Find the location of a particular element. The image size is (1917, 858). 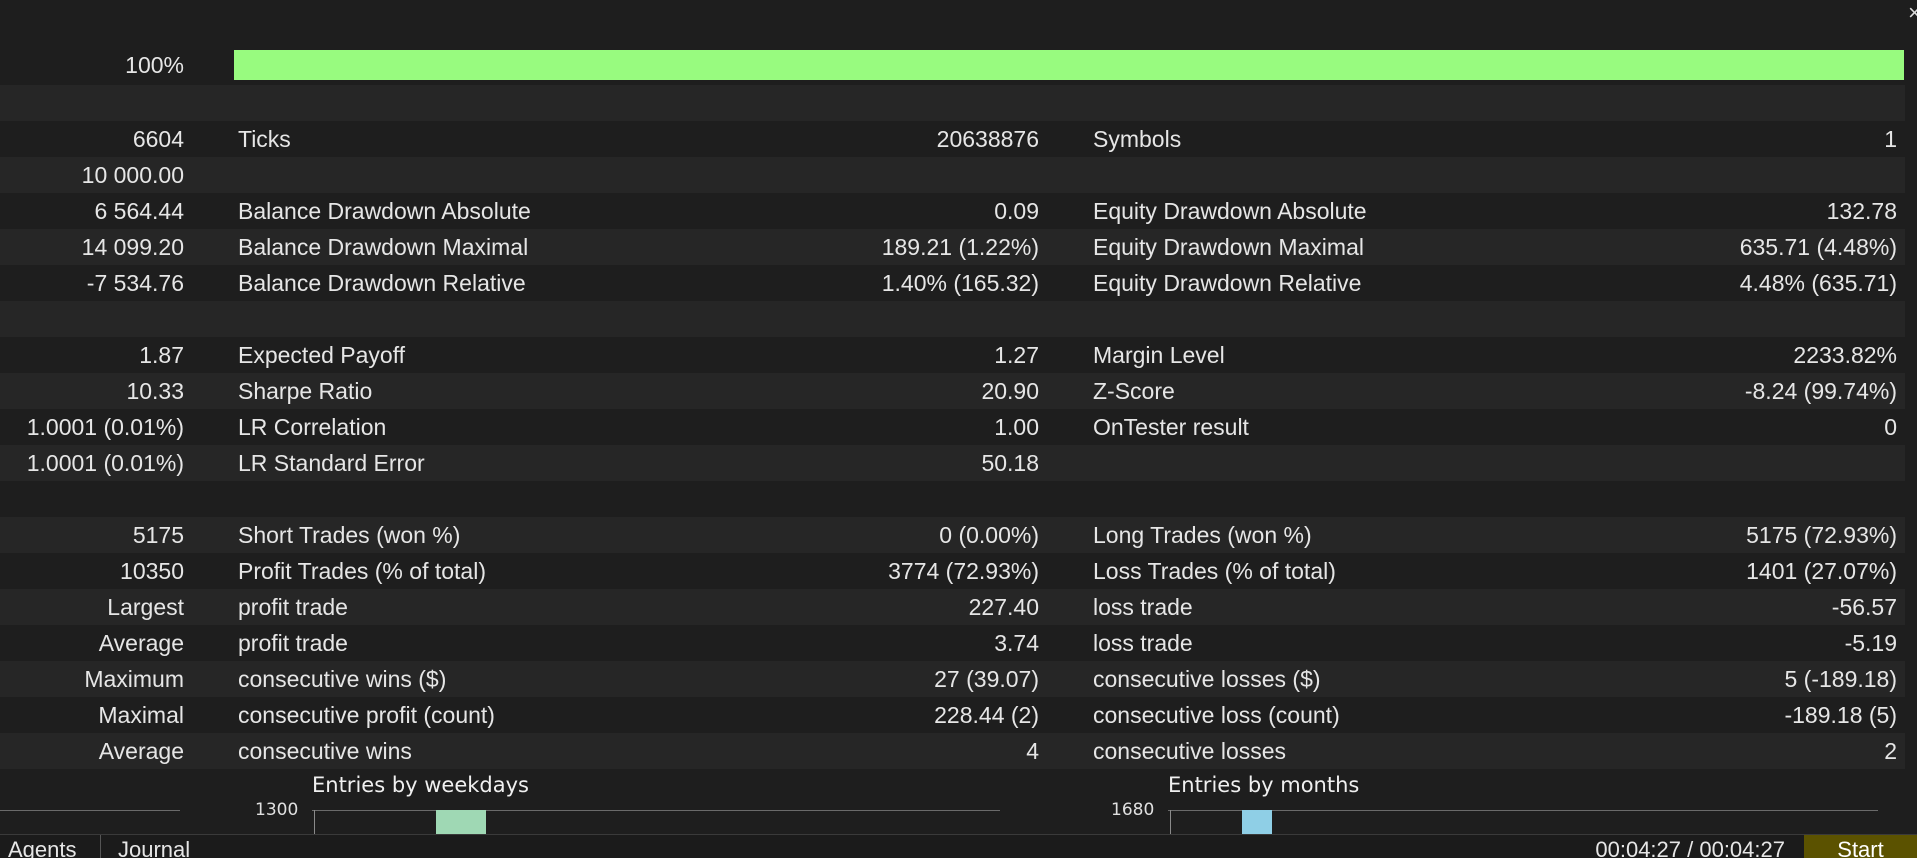

stat-row: 1.0001 (0.01%) LR Standard Error 50.18 is located at coordinates (952, 463).